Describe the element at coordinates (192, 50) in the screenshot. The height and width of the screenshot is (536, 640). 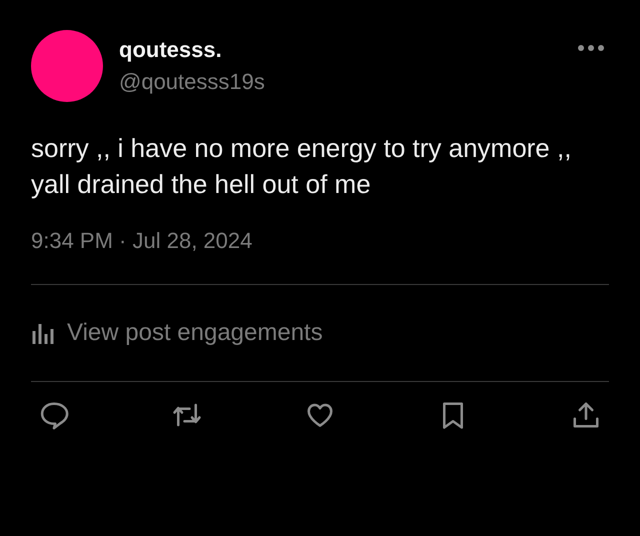
I see `display-name: qoutesss.` at that location.